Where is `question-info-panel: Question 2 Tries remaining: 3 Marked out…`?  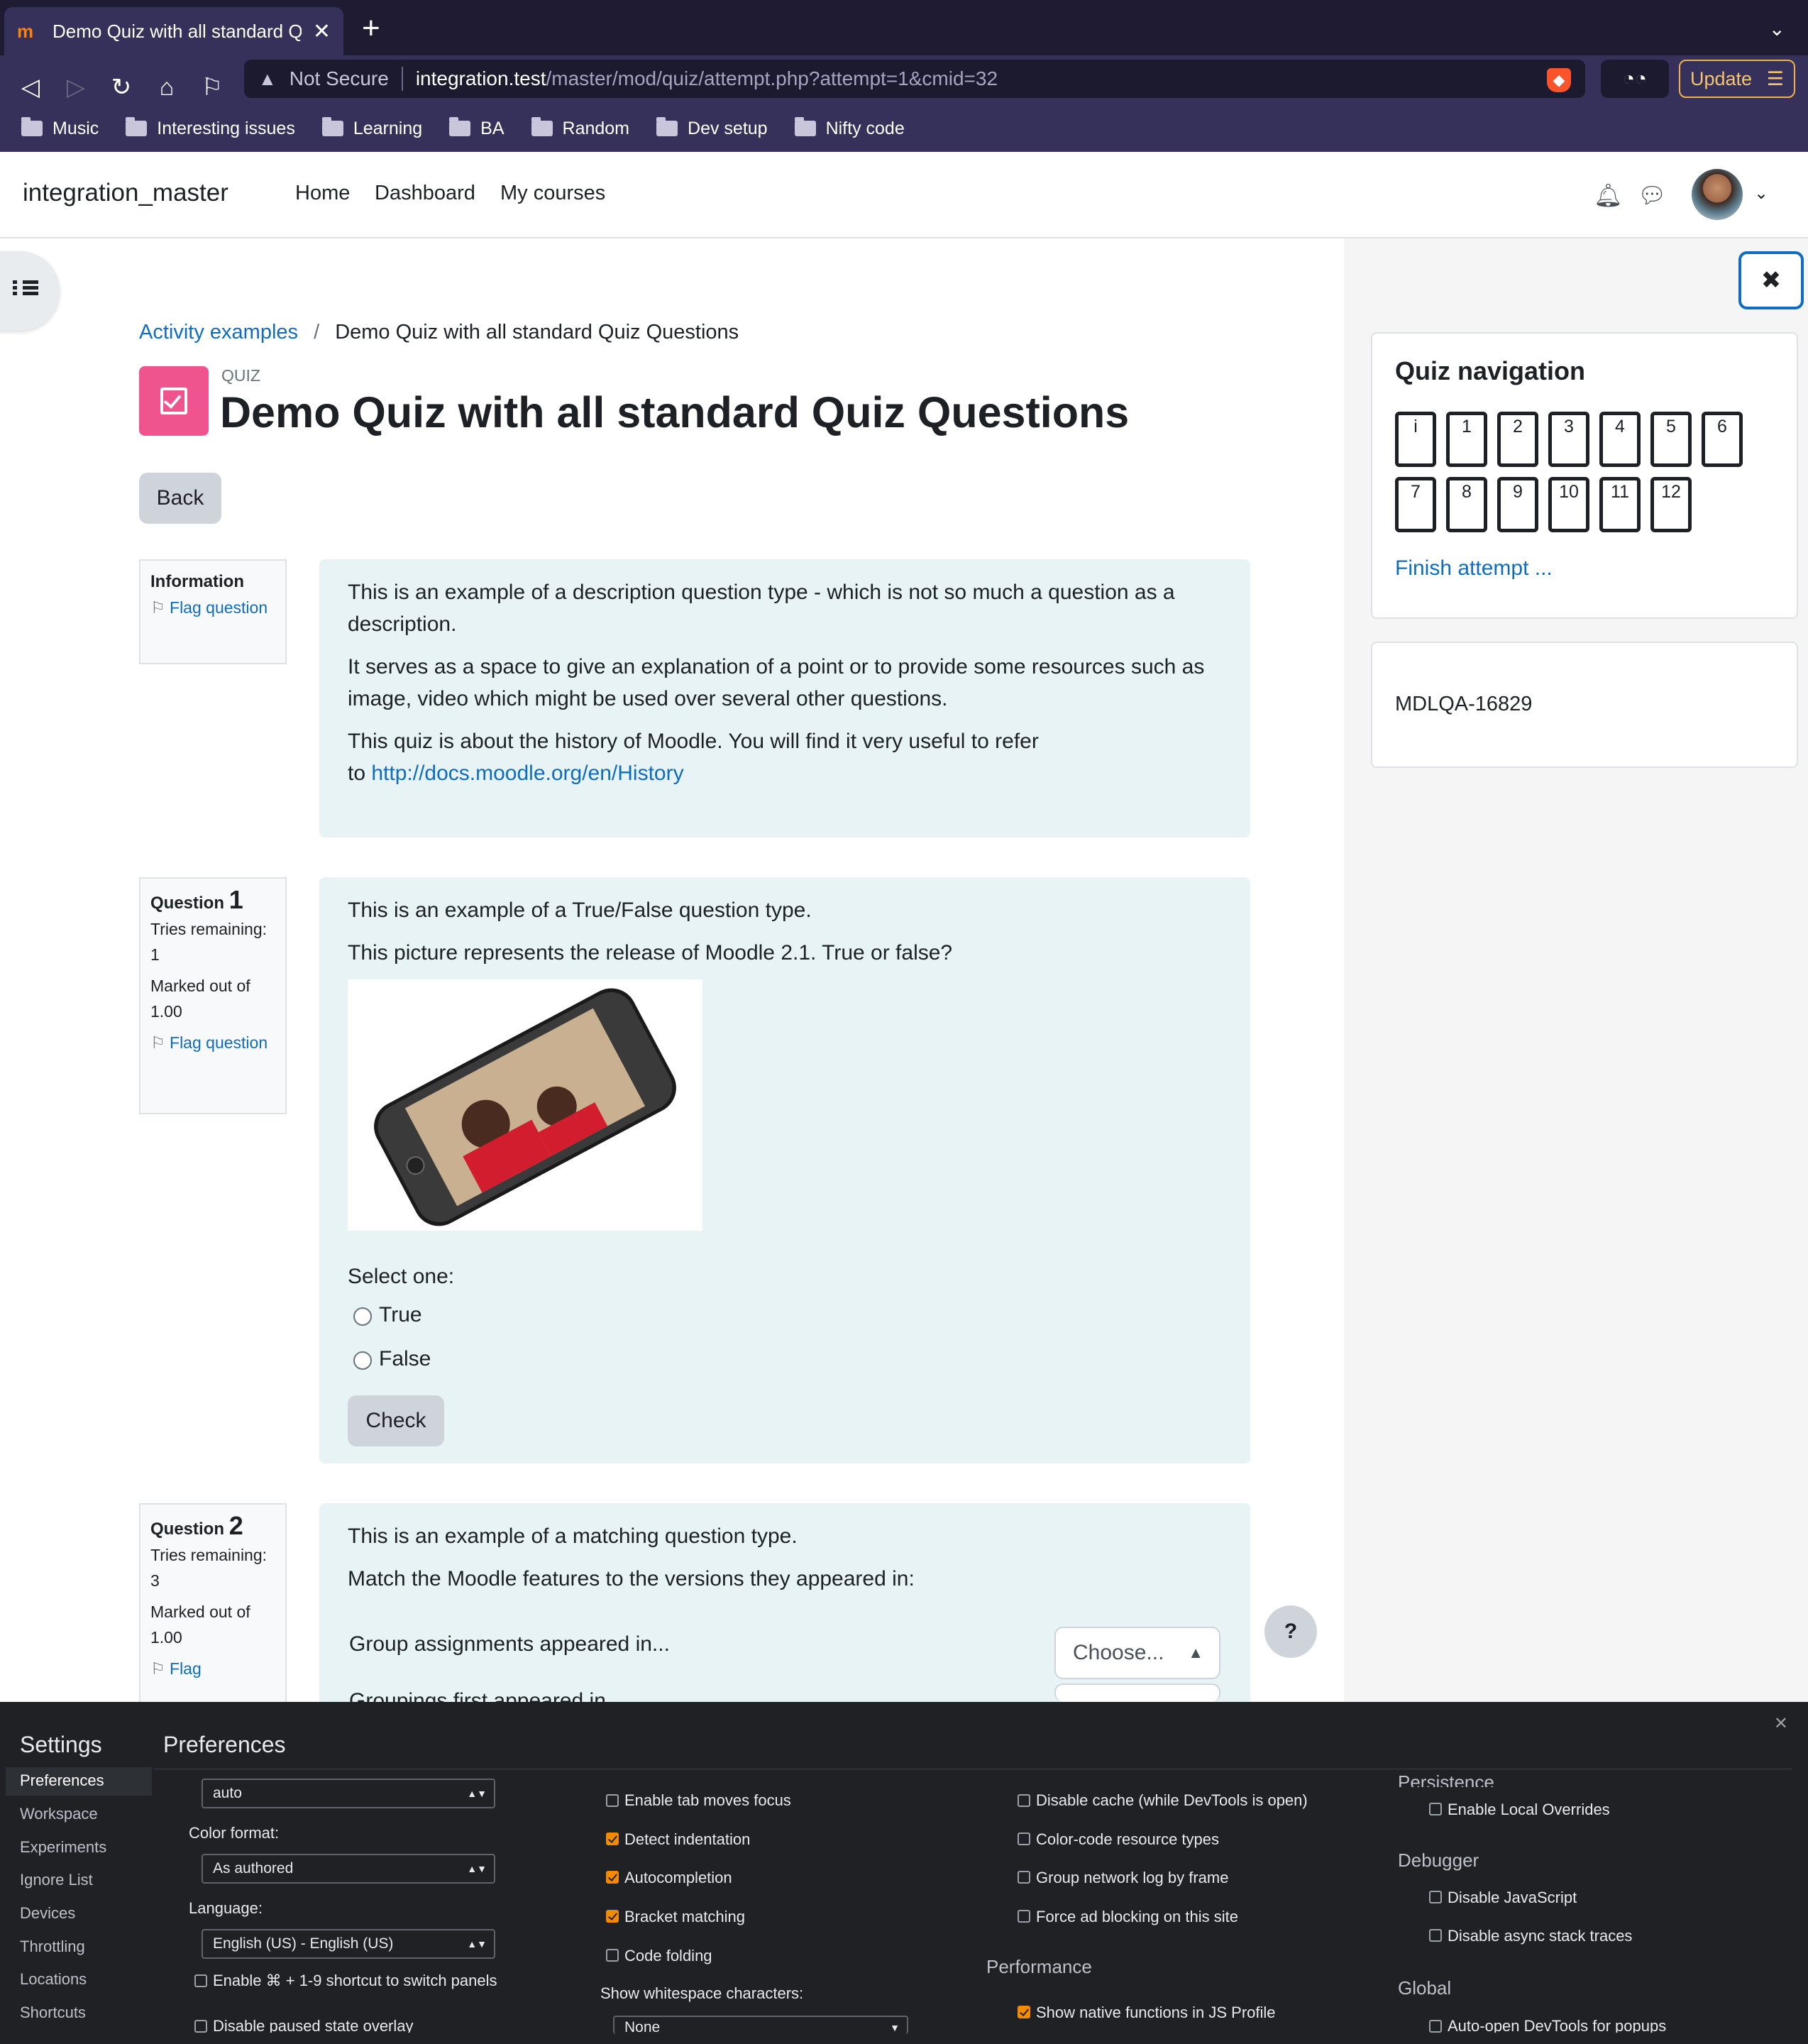 question-info-panel: Question 2 Tries remaining: 3 Marked out… is located at coordinates (213, 1606).